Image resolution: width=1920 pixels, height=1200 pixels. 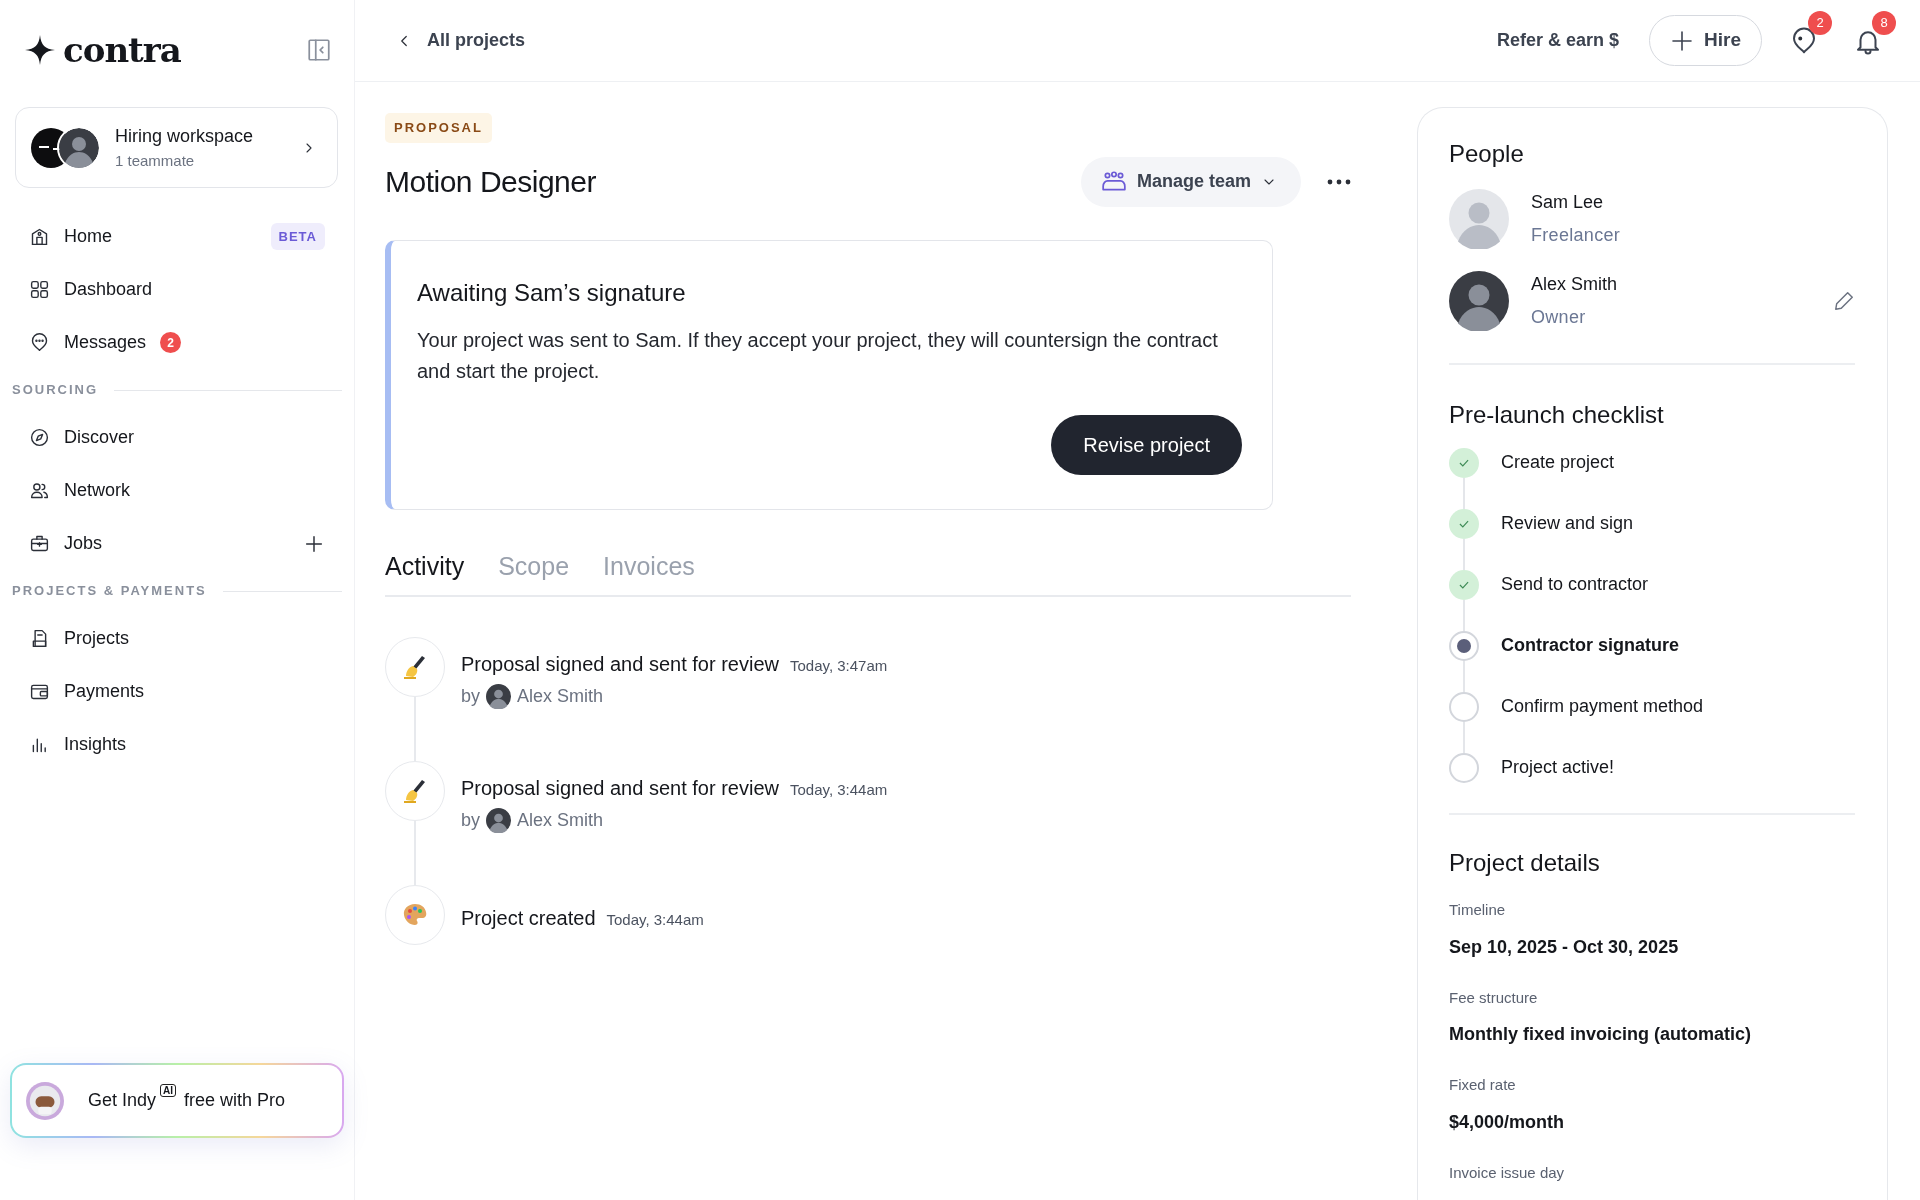 What do you see at coordinates (552, 292) in the screenshot?
I see `notice-title: Awaiting Sam’s signature` at bounding box center [552, 292].